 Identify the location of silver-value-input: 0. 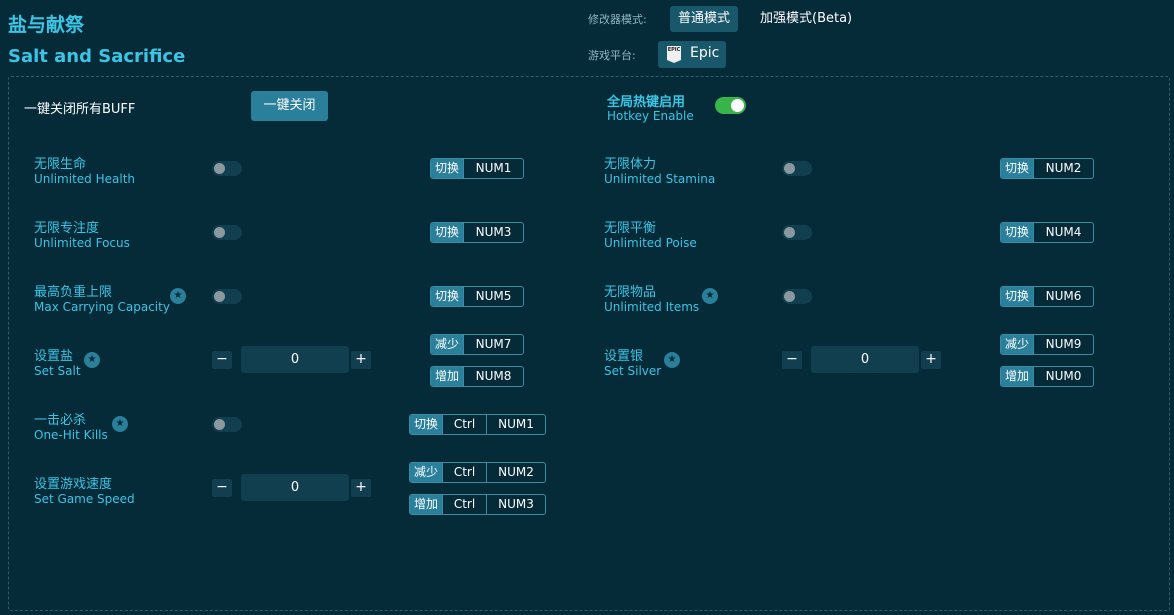
(865, 359).